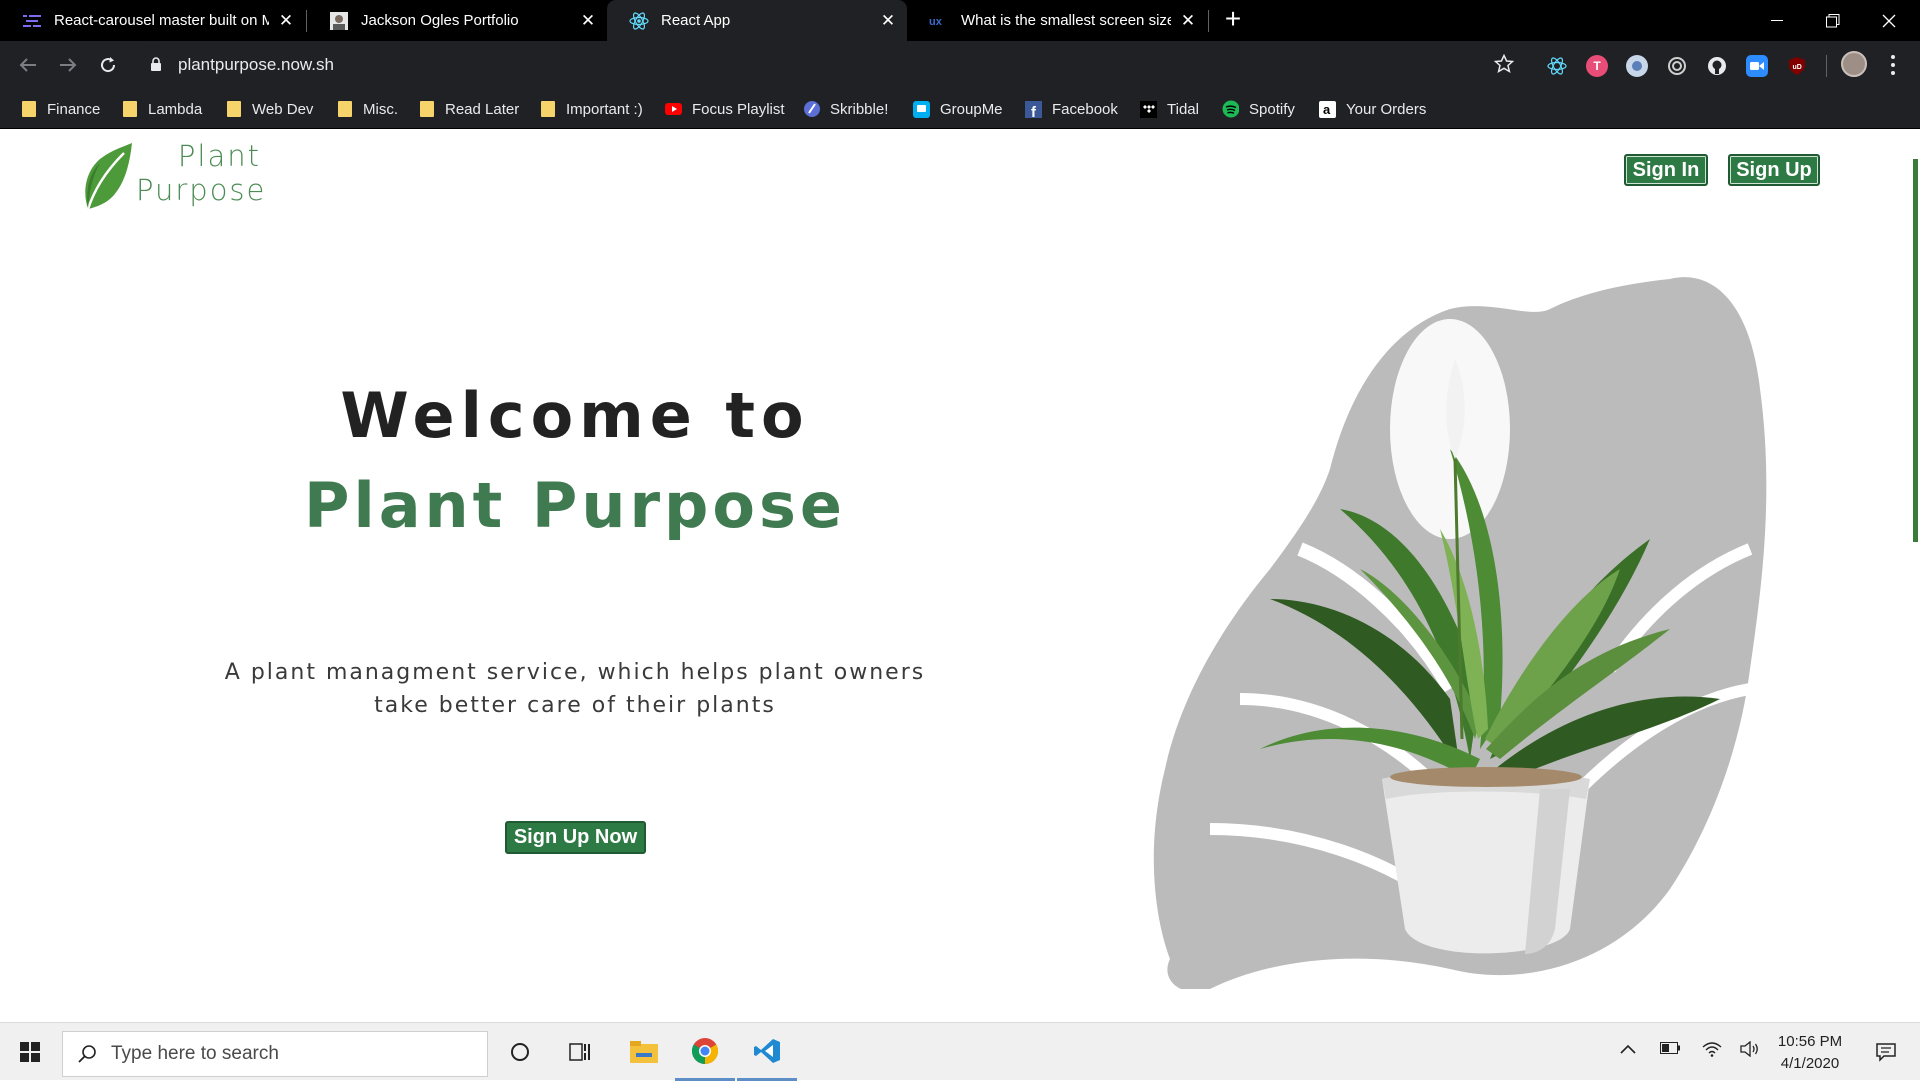 This screenshot has height=1081, width=1920. What do you see at coordinates (1677, 66) in the screenshot?
I see `target-extension-icon` at bounding box center [1677, 66].